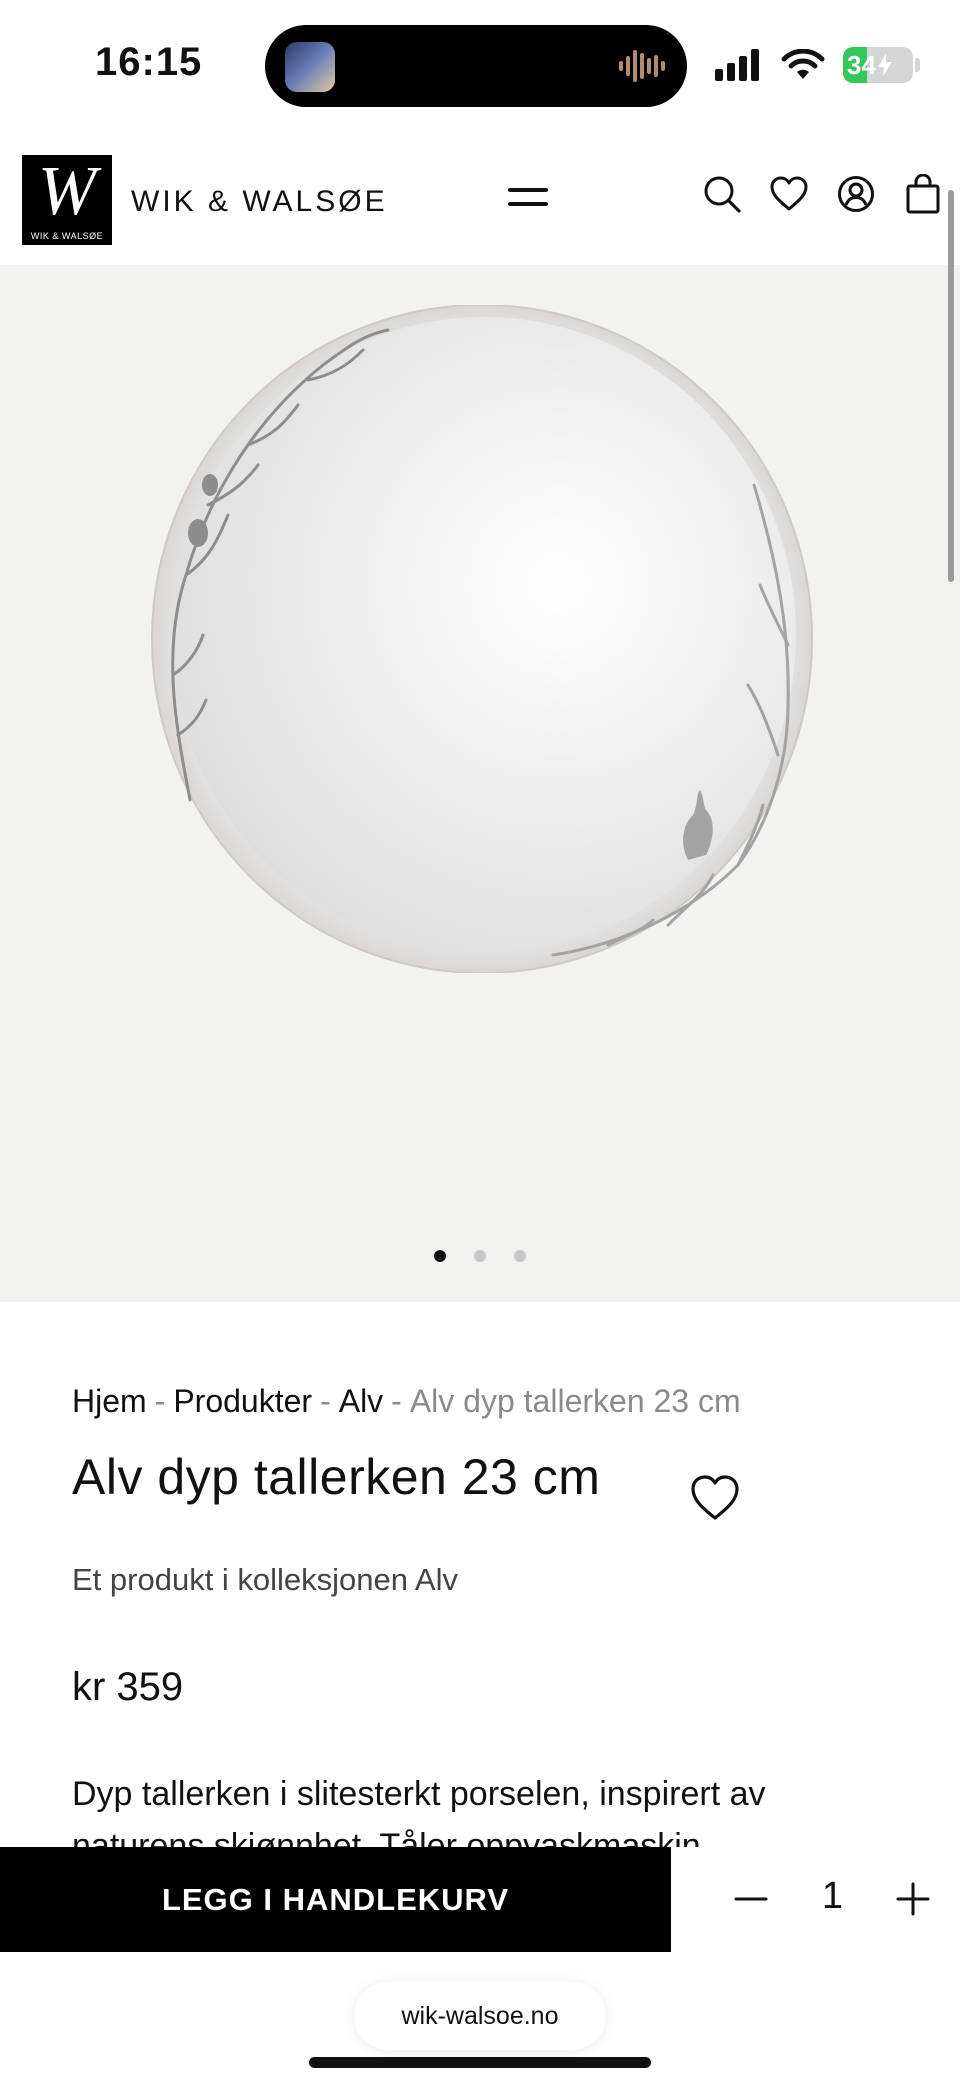 The height and width of the screenshot is (2081, 960). I want to click on bag-icon, so click(923, 194).